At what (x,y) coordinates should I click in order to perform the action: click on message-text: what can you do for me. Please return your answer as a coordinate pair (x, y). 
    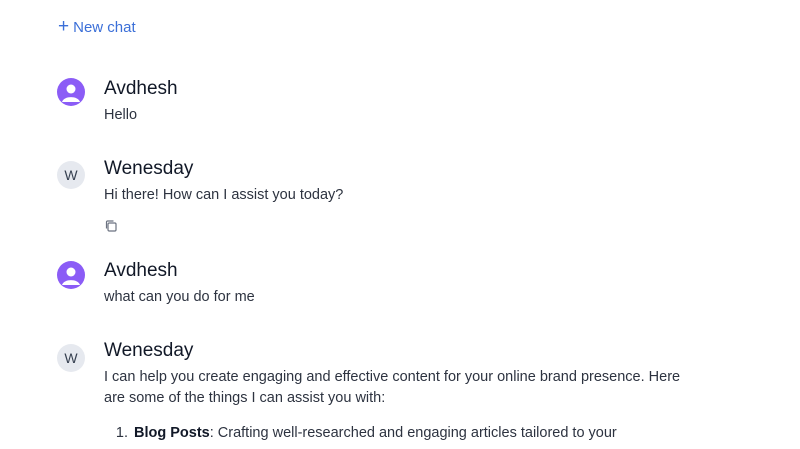
    Looking at the image, I should click on (179, 297).